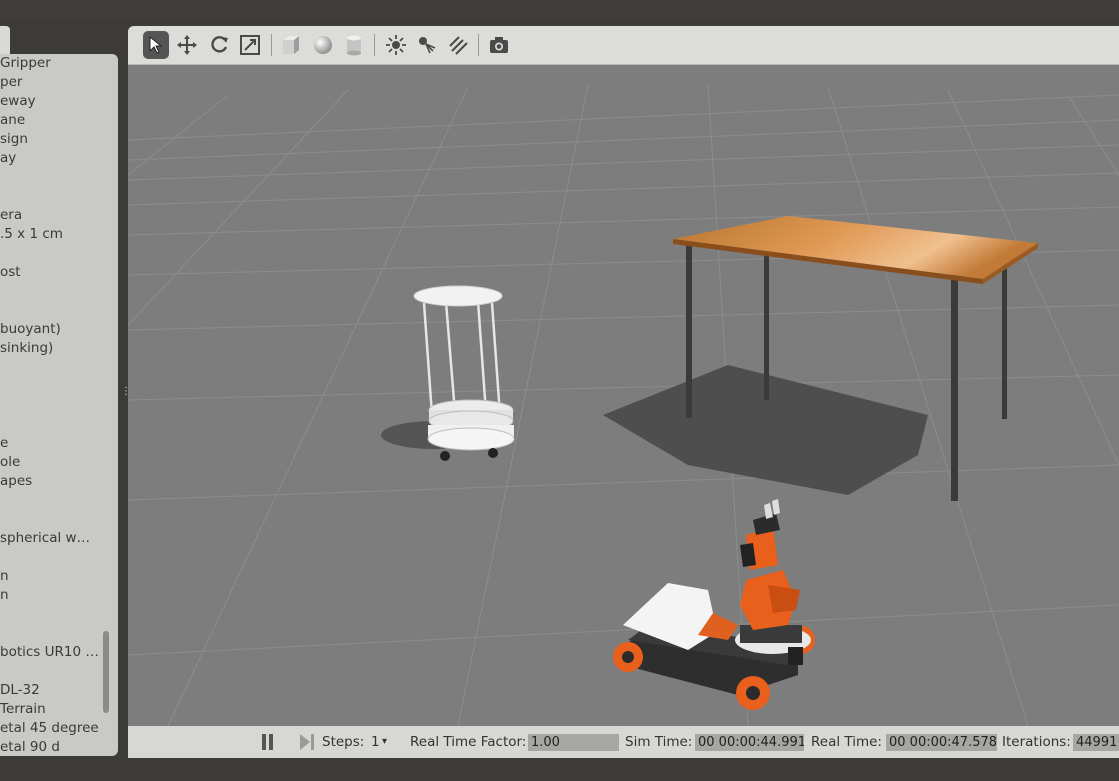  Describe the element at coordinates (50, 215) in the screenshot. I see `model-list-item: era` at that location.